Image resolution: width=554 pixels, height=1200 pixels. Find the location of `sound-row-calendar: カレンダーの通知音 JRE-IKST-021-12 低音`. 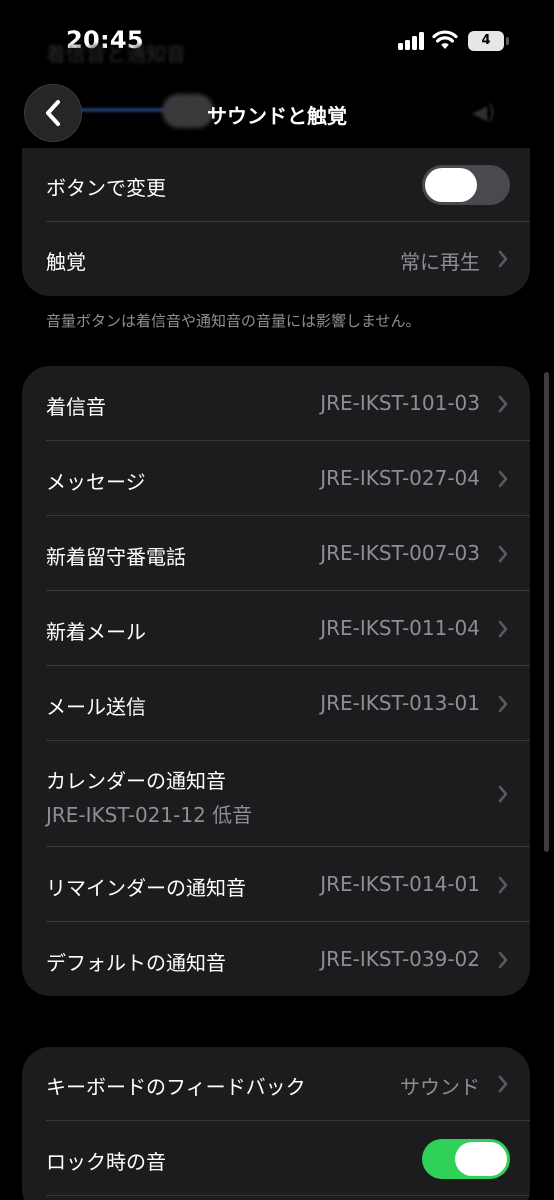

sound-row-calendar: カレンダーの通知音 JRE-IKST-021-12 低音 is located at coordinates (276, 794).